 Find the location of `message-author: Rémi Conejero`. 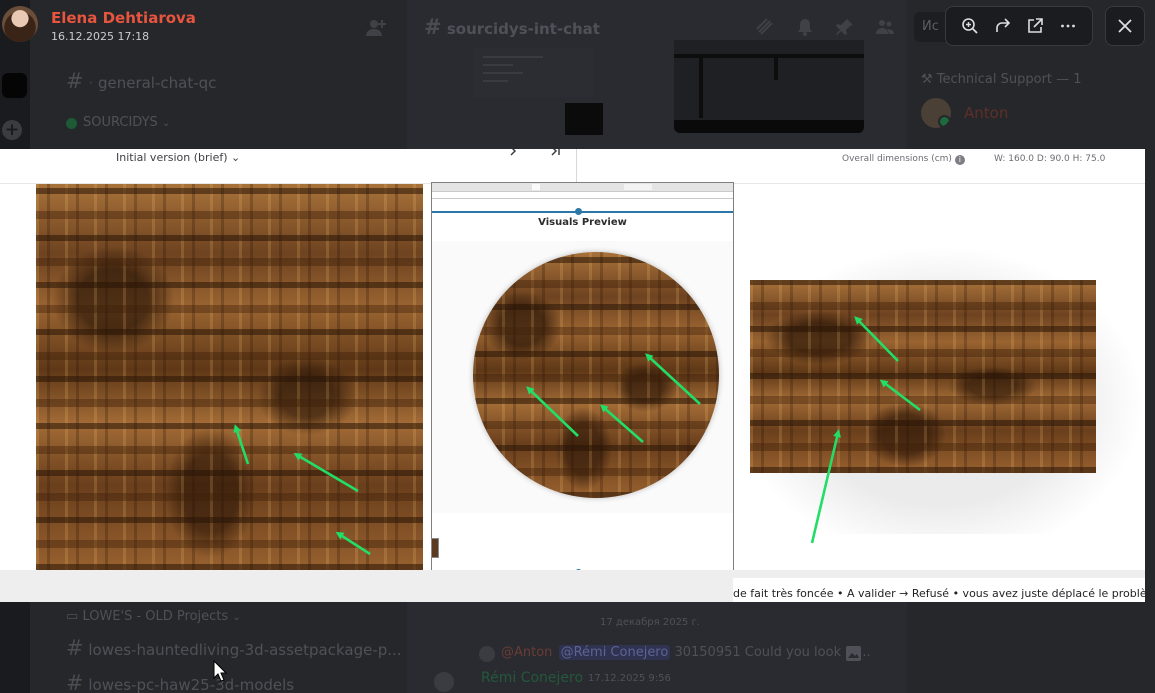

message-author: Rémi Conejero is located at coordinates (532, 678).